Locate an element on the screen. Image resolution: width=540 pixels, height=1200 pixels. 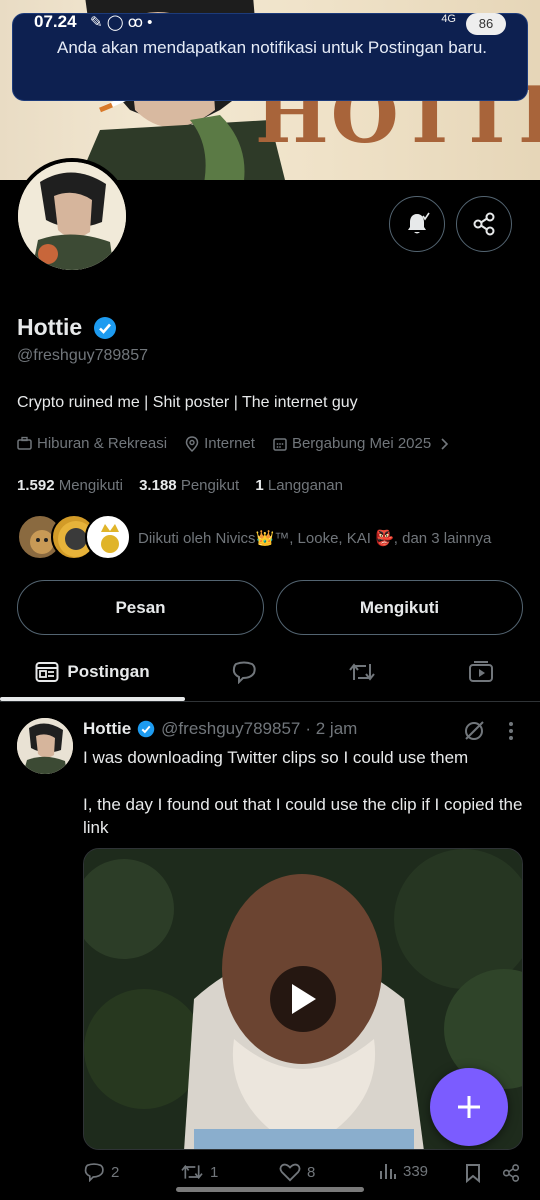
active-tab-indicator is located at coordinates (92, 699).